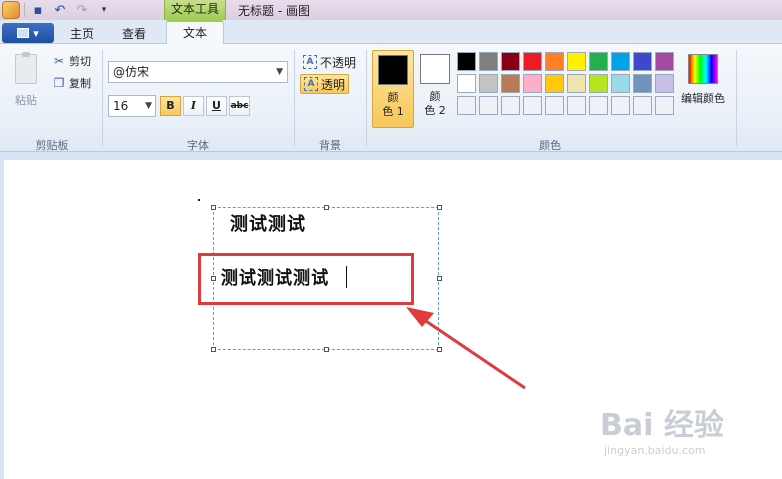  I want to click on color1-label-bottom: 色 1, so click(393, 111).